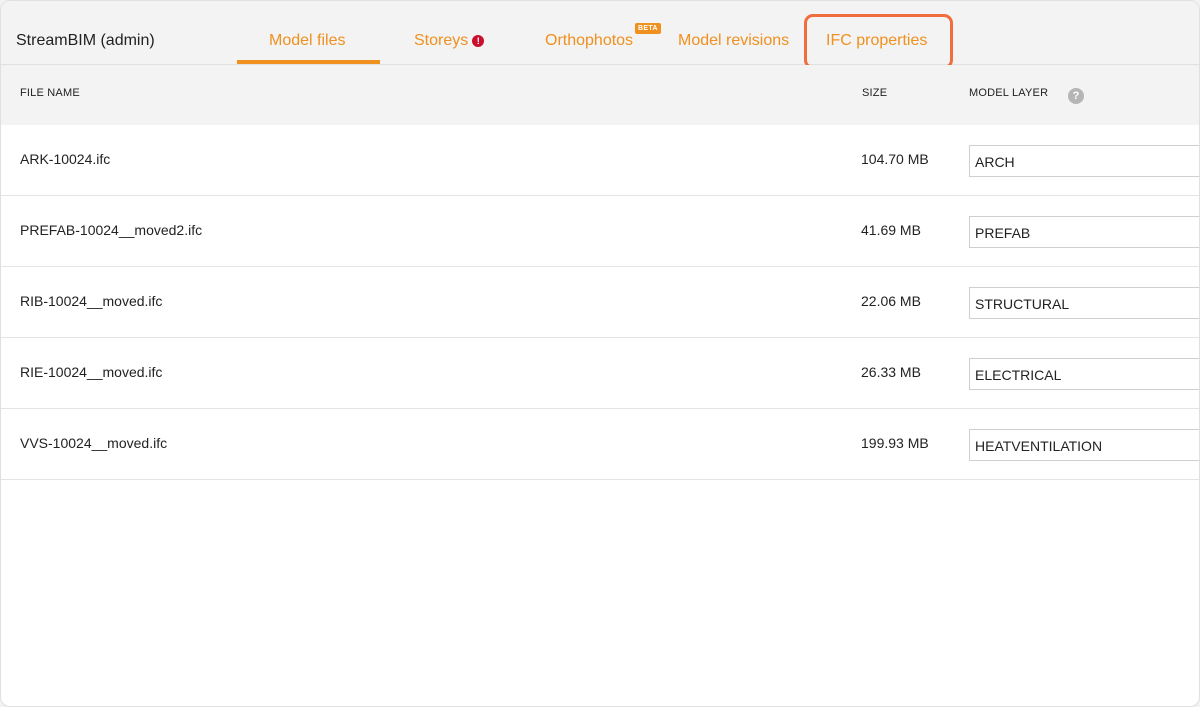  Describe the element at coordinates (648, 28) in the screenshot. I see `beta-badge: BETA` at that location.